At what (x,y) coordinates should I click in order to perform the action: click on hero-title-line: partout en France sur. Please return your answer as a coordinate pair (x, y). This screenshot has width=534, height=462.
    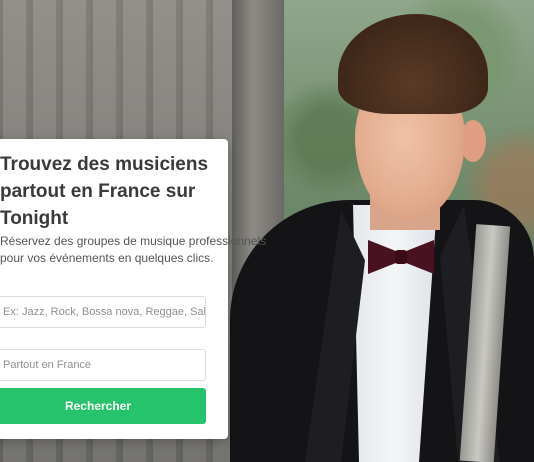
    Looking at the image, I should click on (98, 191).